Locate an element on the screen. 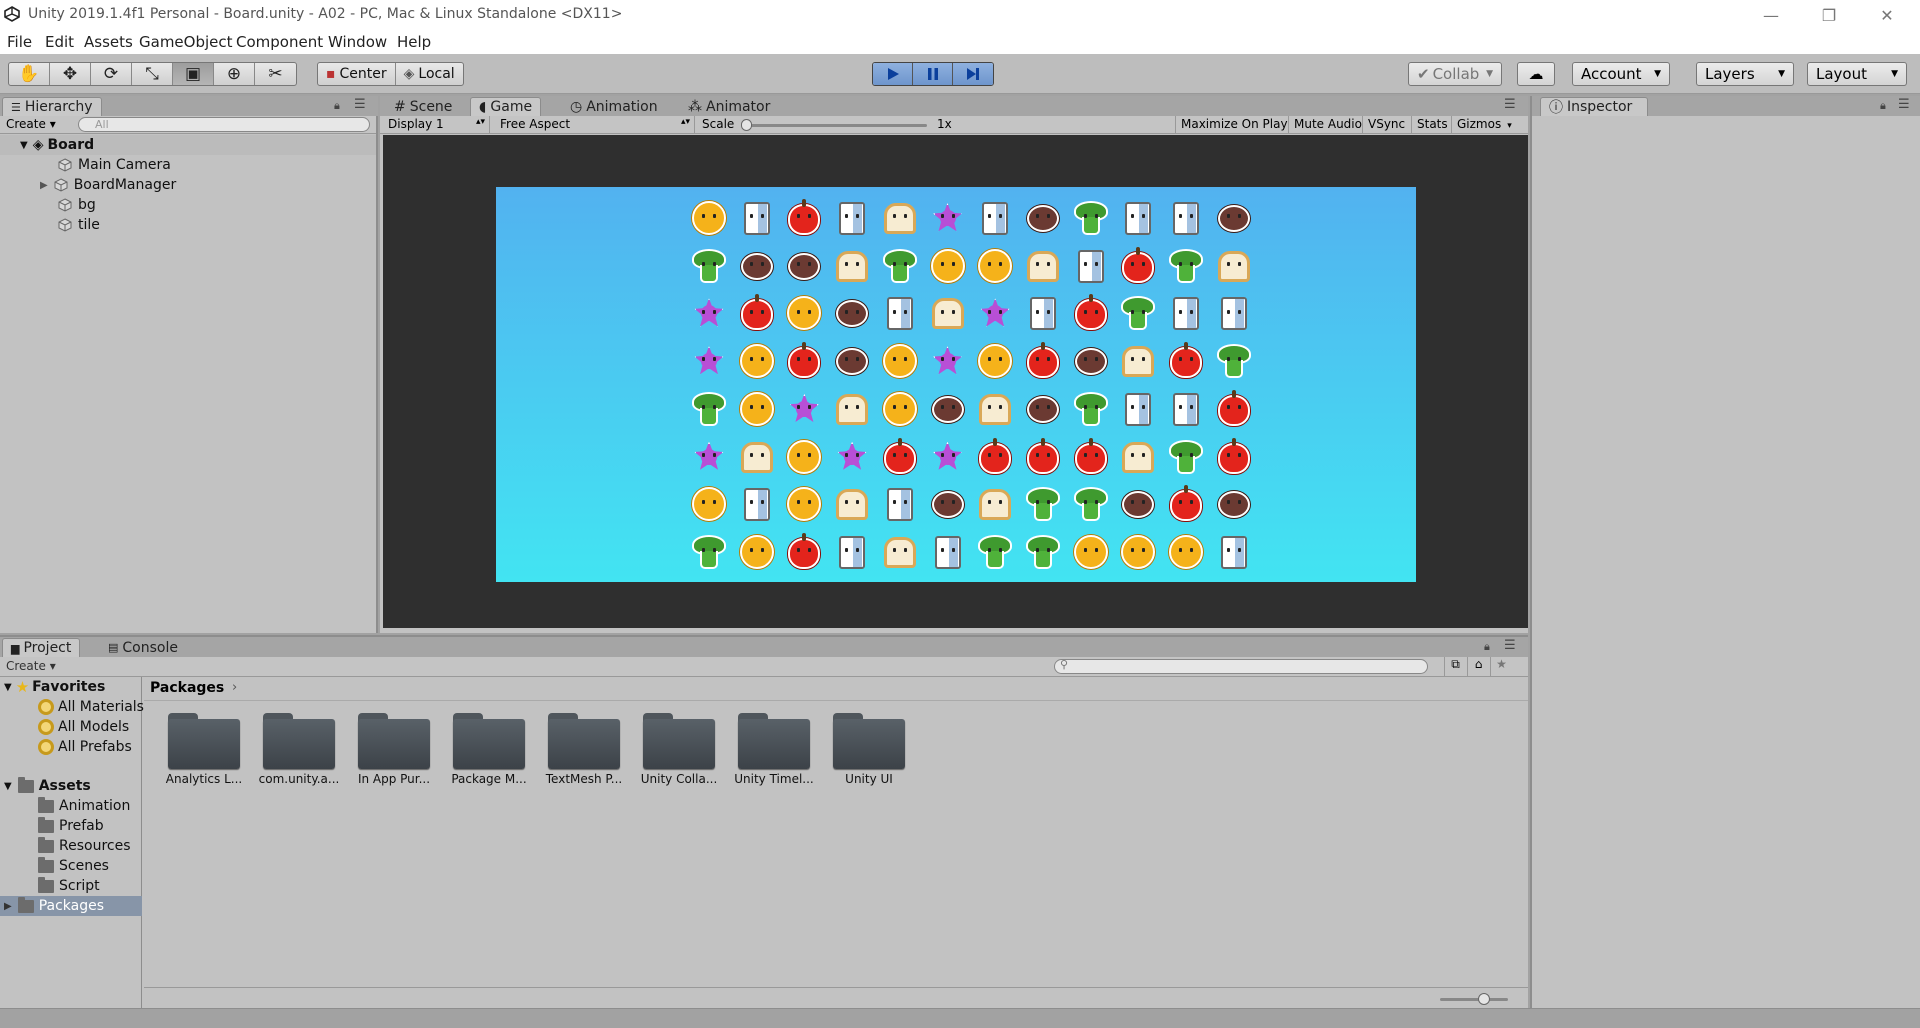 The image size is (1920, 1028). menu-gameobject: GameObject is located at coordinates (186, 42).